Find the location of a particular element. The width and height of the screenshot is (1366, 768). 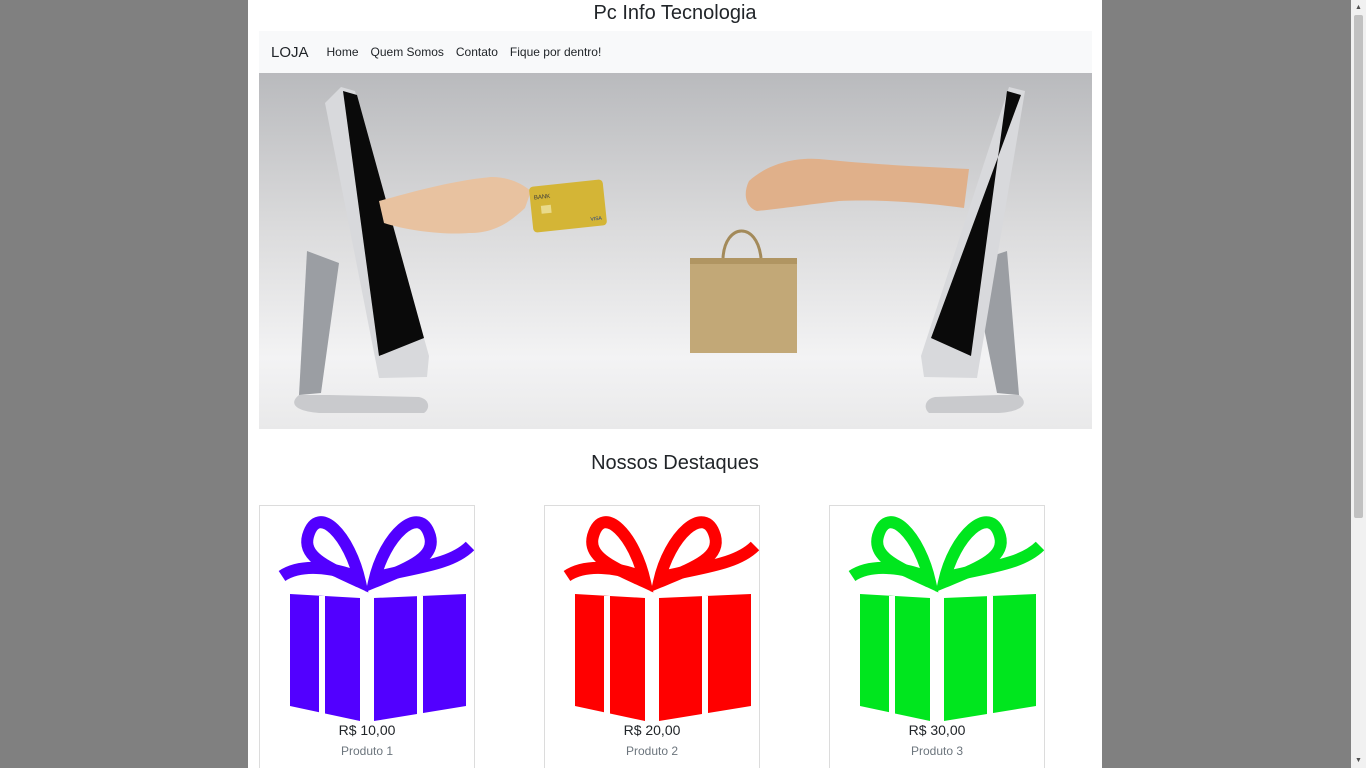

right-monitor-graphic is located at coordinates (973, 250).